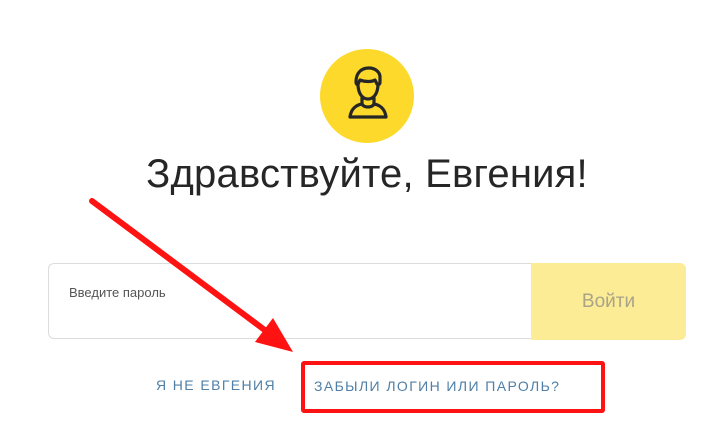 Image resolution: width=701 pixels, height=428 pixels. What do you see at coordinates (608, 301) in the screenshot?
I see `login-button: Войти` at bounding box center [608, 301].